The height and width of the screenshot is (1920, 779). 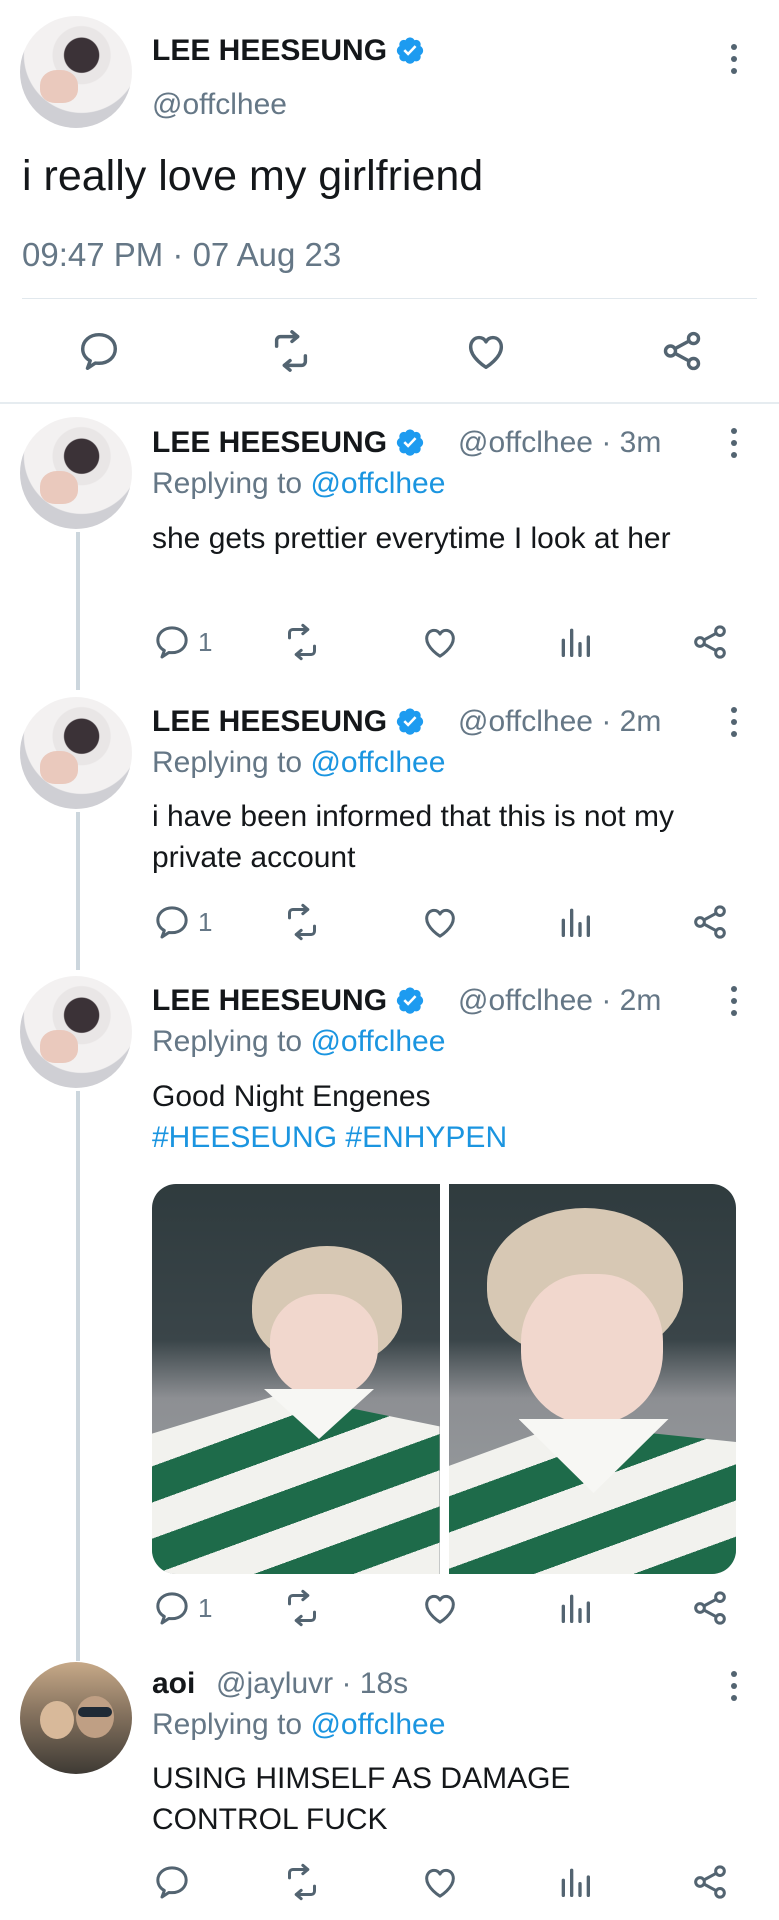 I want to click on author-handle: @offclhee, so click(x=219, y=105).